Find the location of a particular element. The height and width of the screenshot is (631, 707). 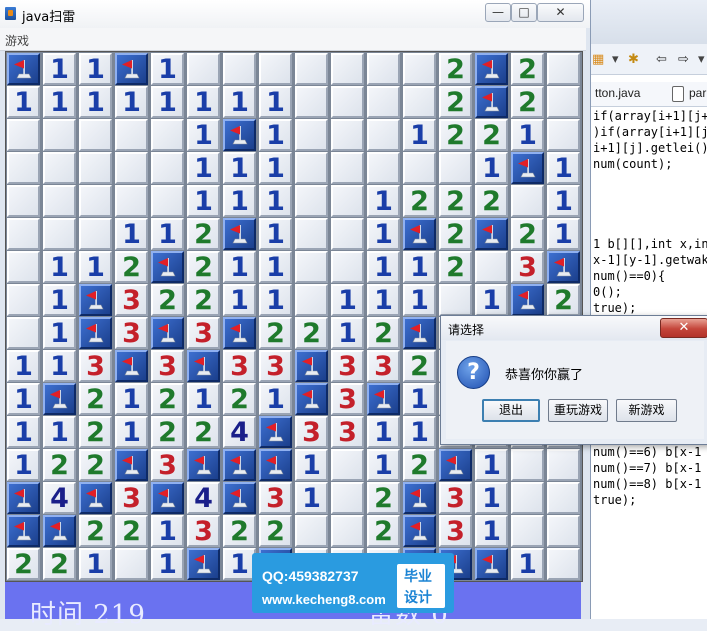

ide-tab-button-java: tton.java is located at coordinates (617, 93).